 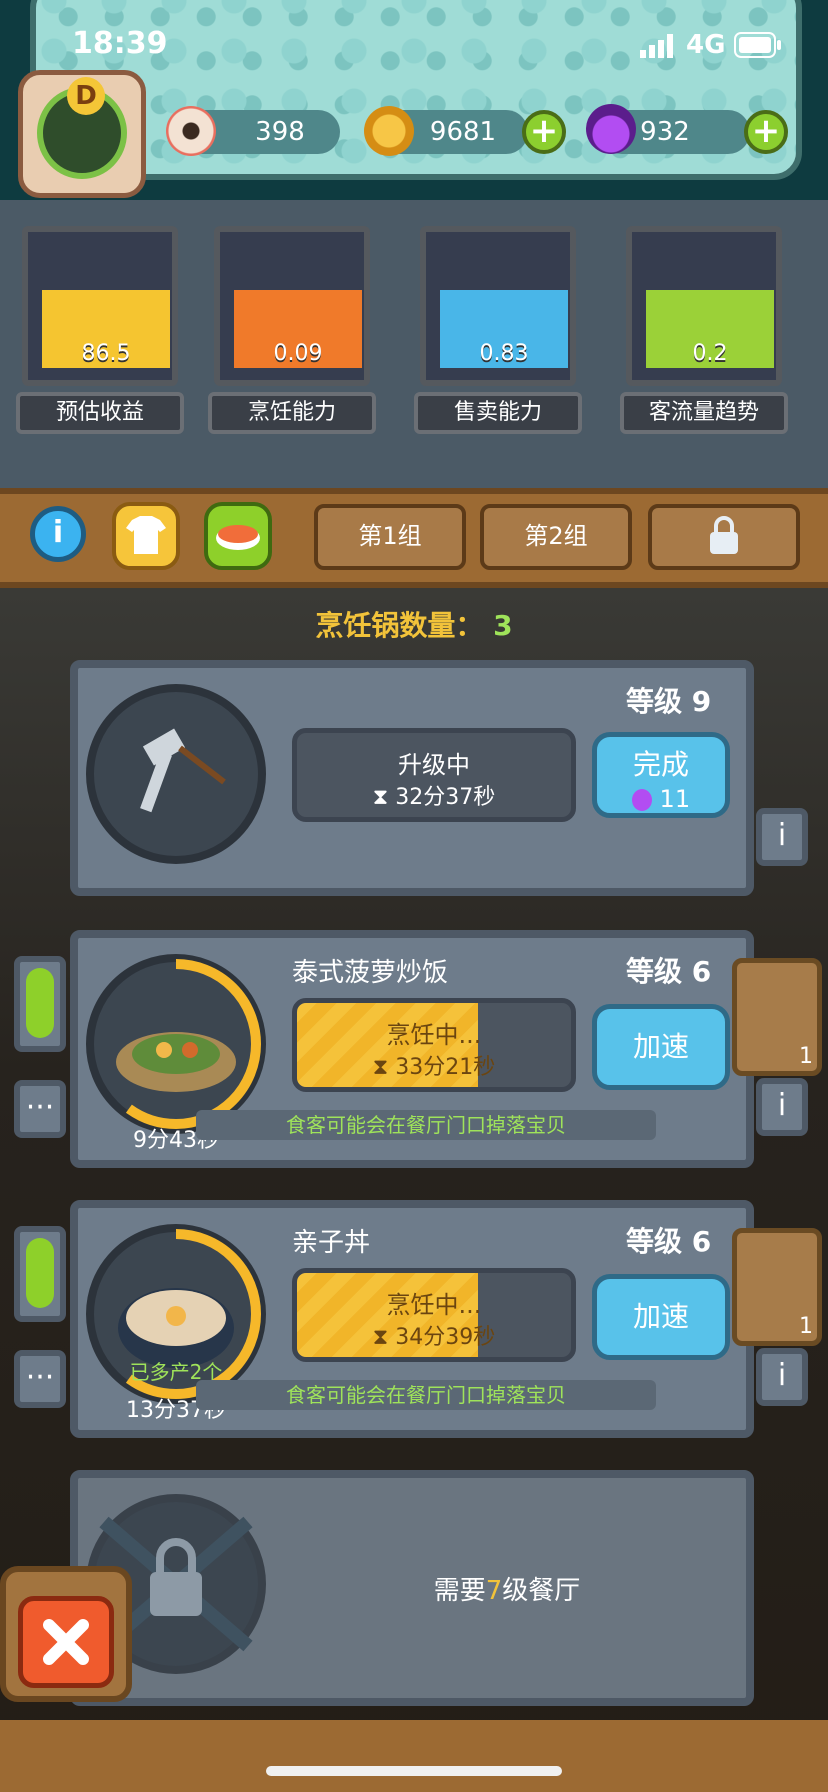 What do you see at coordinates (660, 764) in the screenshot?
I see `finish-button-label: 完成` at bounding box center [660, 764].